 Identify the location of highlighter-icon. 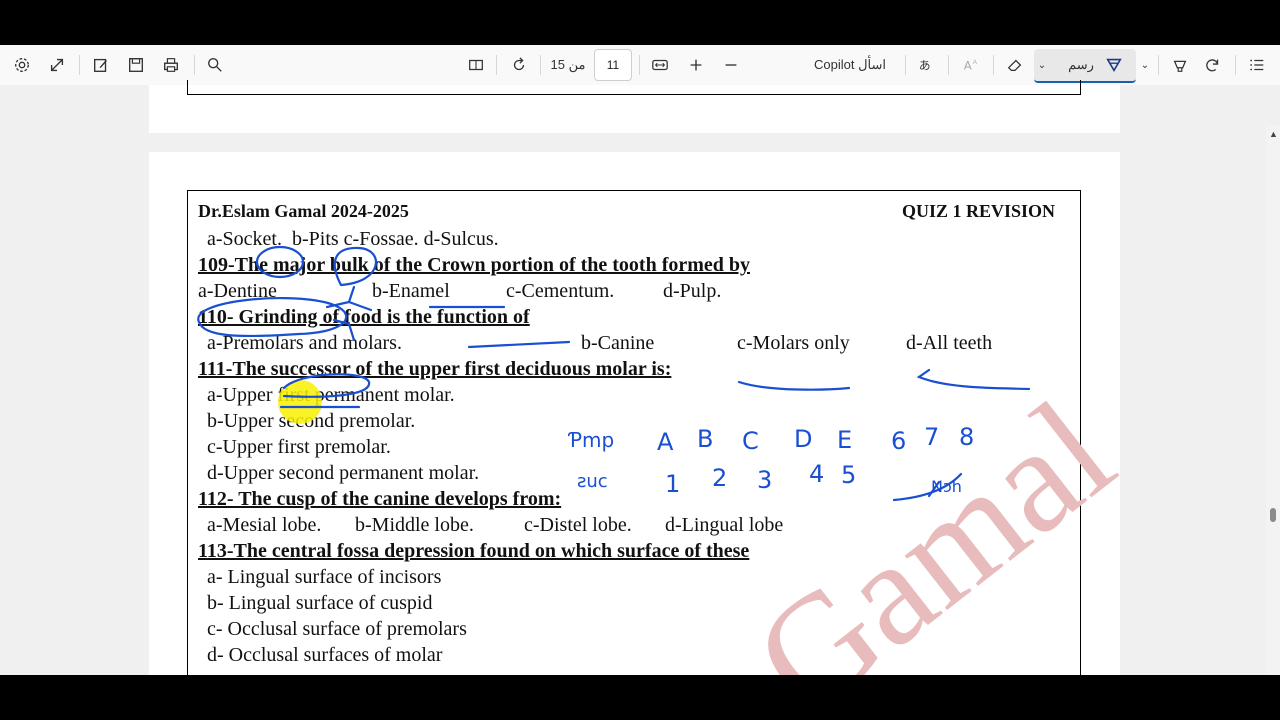
(1180, 65).